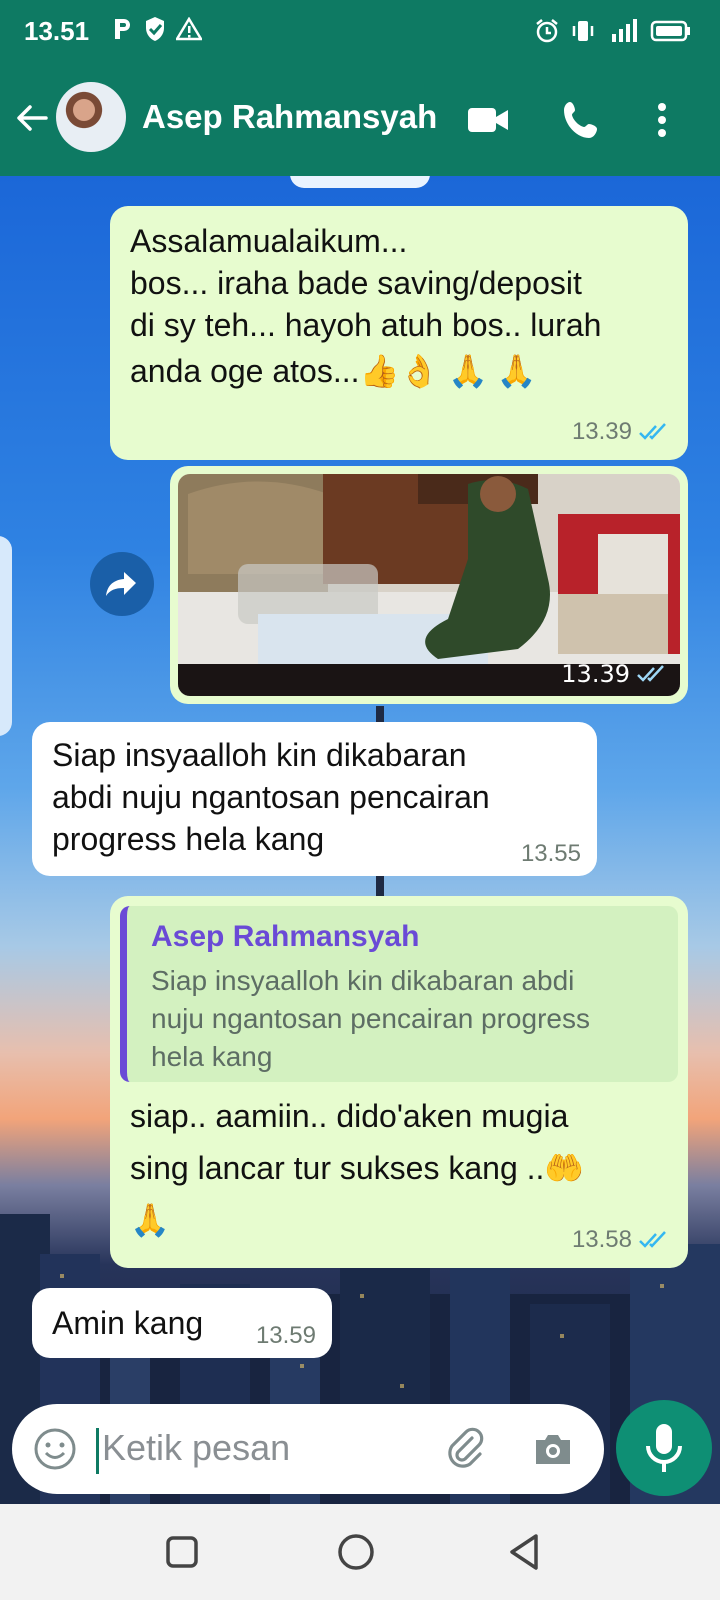  I want to click on status-left-icons, so click(157, 29).